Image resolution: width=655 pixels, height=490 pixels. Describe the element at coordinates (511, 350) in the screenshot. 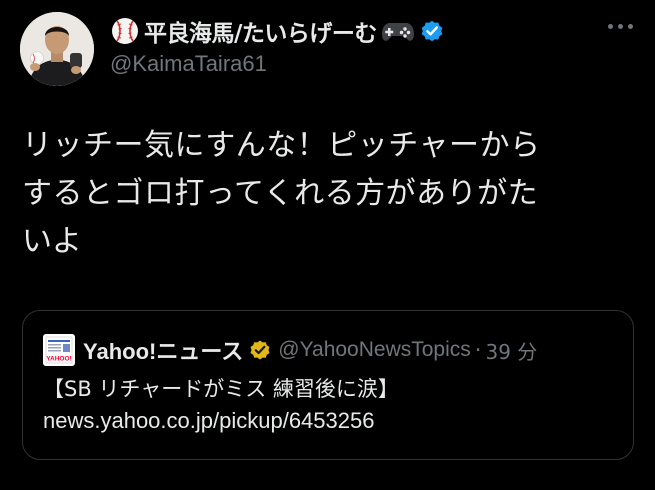

I see `quoted-tweet-time: 39 分` at that location.